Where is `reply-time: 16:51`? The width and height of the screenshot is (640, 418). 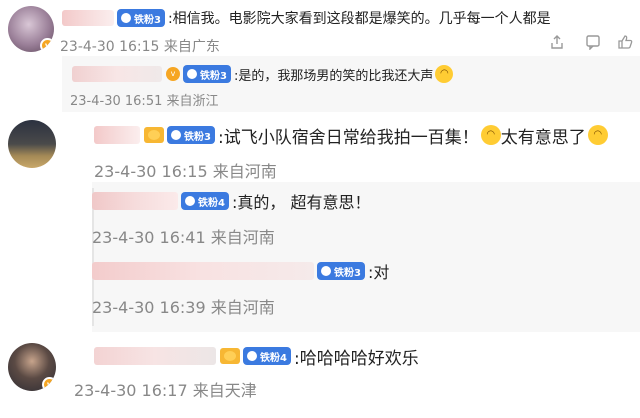
reply-time: 16:51 is located at coordinates (143, 101).